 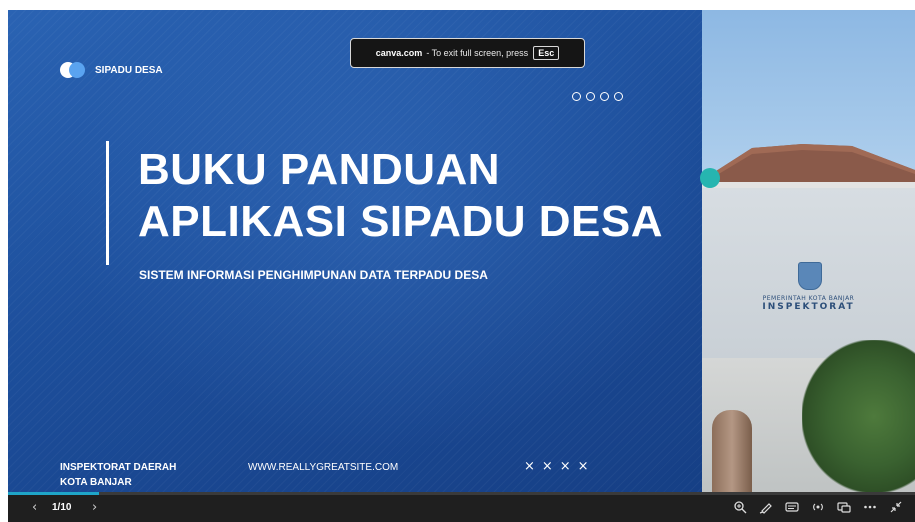 What do you see at coordinates (808, 166) in the screenshot?
I see `photo-roof` at bounding box center [808, 166].